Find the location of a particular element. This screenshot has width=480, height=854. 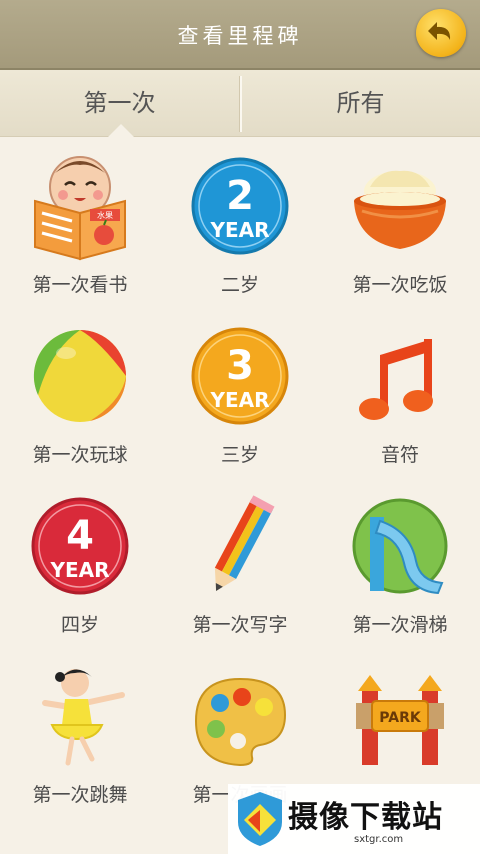

reading-baby-icon: 水果 is located at coordinates (80, 208).